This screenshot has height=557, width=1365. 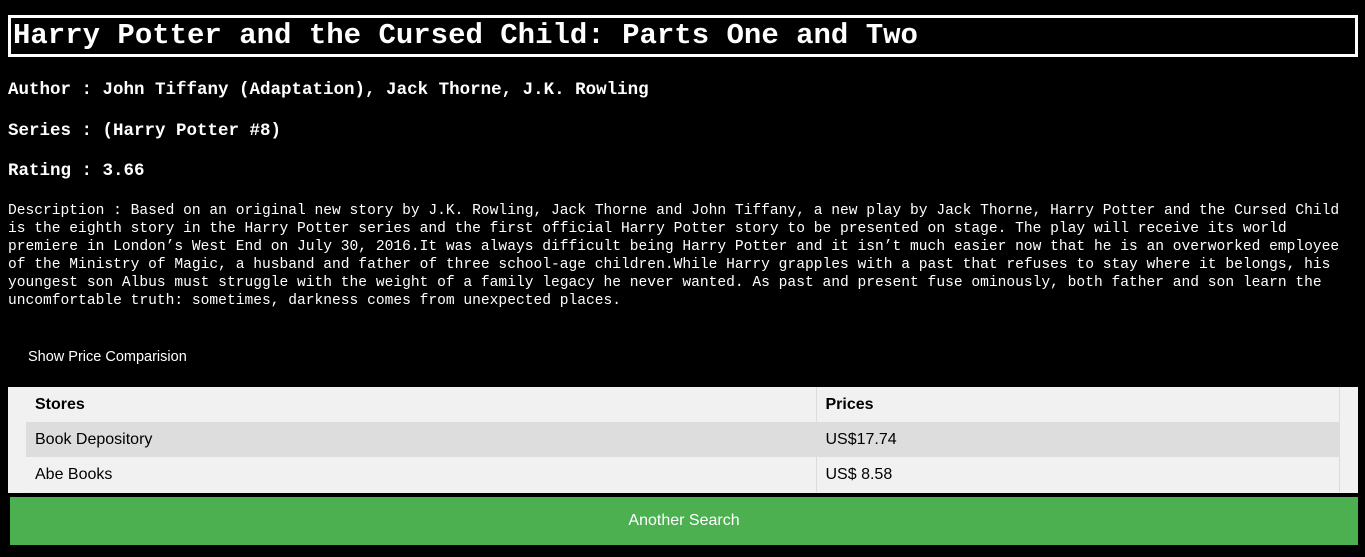 What do you see at coordinates (1078, 439) in the screenshot?
I see `price-cell: US$17.74` at bounding box center [1078, 439].